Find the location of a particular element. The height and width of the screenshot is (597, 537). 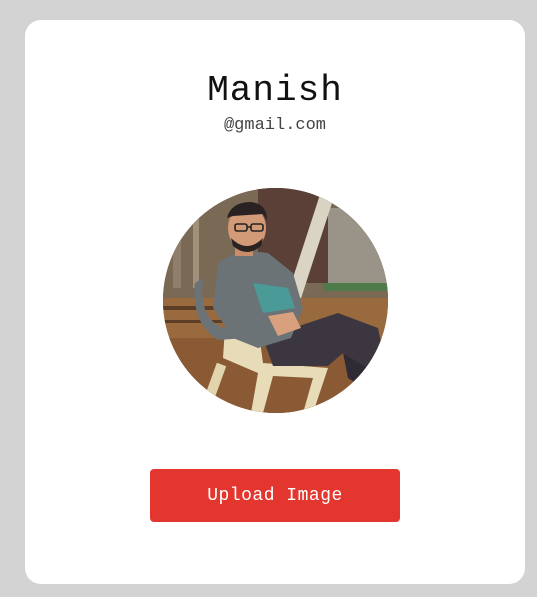

upload-image-button: Upload Image is located at coordinates (275, 495).